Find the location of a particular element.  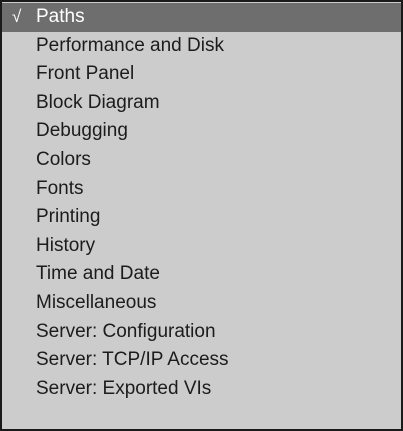

menu-item-fonts: Fonts is located at coordinates (201, 189).